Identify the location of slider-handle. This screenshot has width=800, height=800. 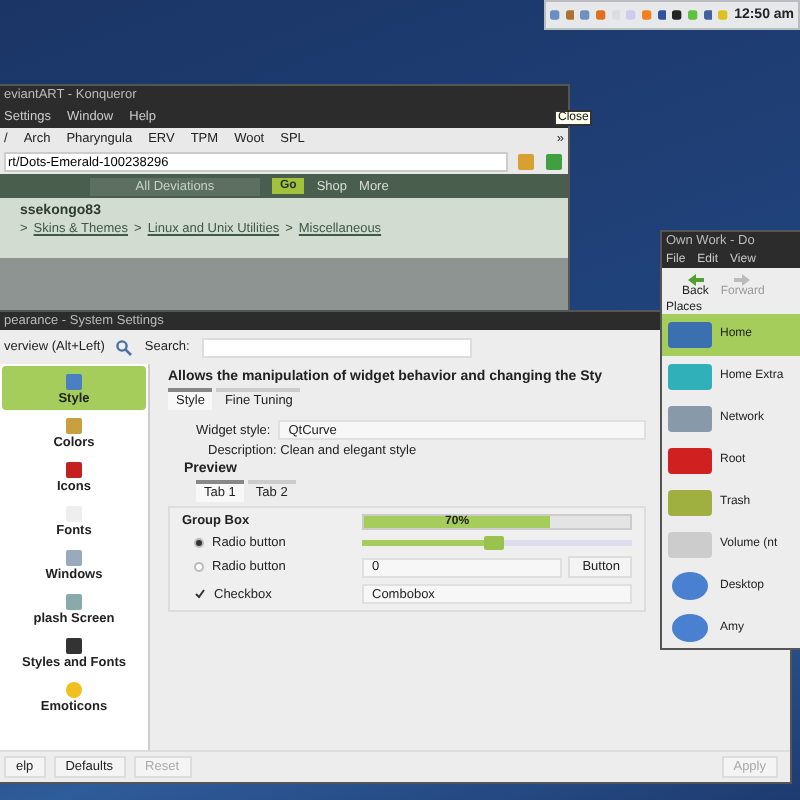
(494, 543).